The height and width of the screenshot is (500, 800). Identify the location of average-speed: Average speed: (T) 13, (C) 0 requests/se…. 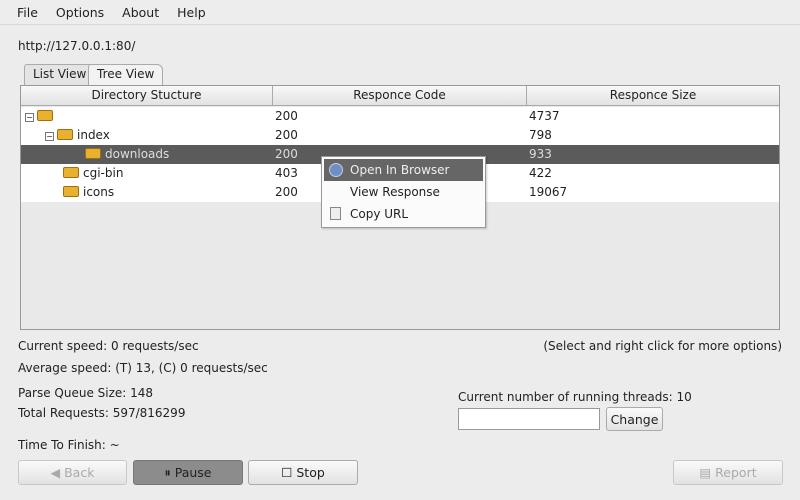
(143, 368).